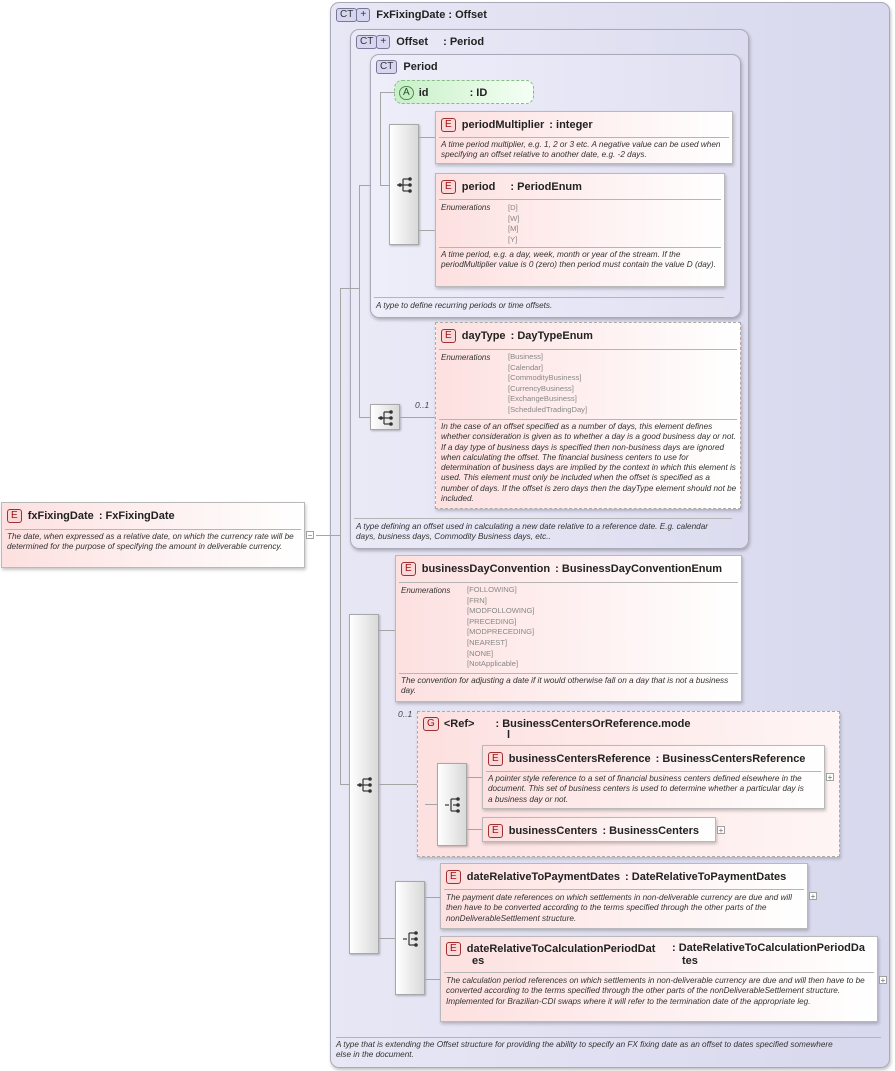  Describe the element at coordinates (467, 14) in the screenshot. I see `type-base: : Offset` at that location.